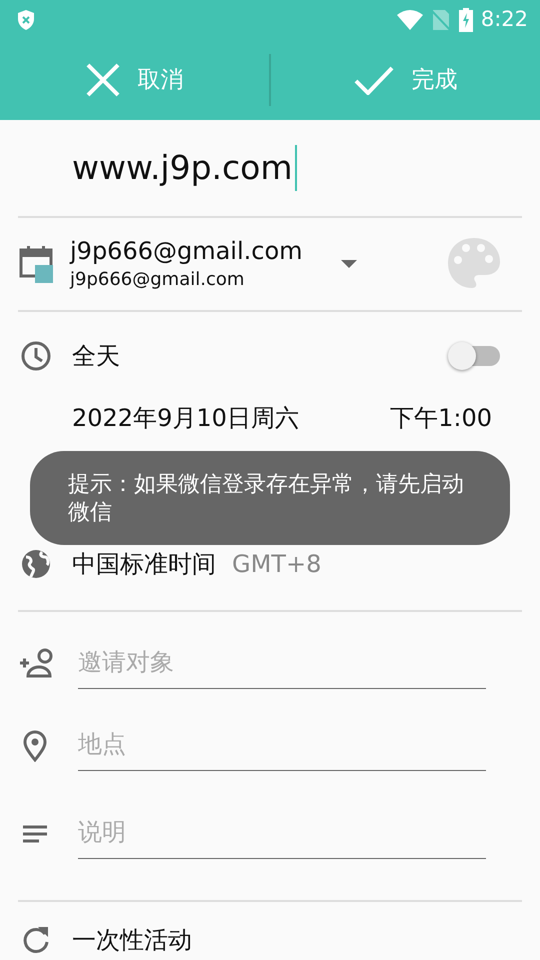 The height and width of the screenshot is (960, 540). Describe the element at coordinates (132, 940) in the screenshot. I see `repeat-option: 一次性活动` at that location.